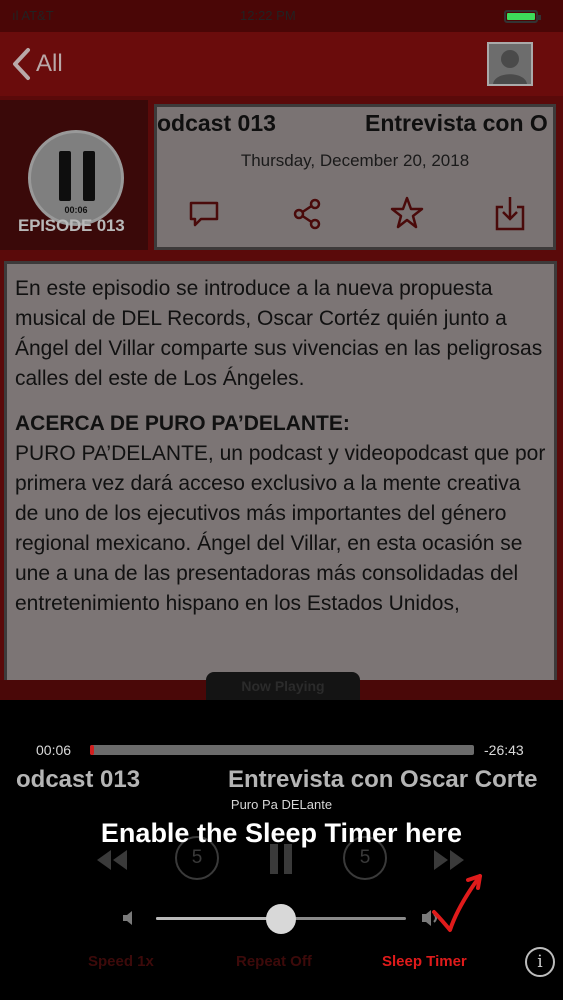 This screenshot has height=1000, width=563. I want to click on repeat-button: Repeat Off, so click(274, 961).